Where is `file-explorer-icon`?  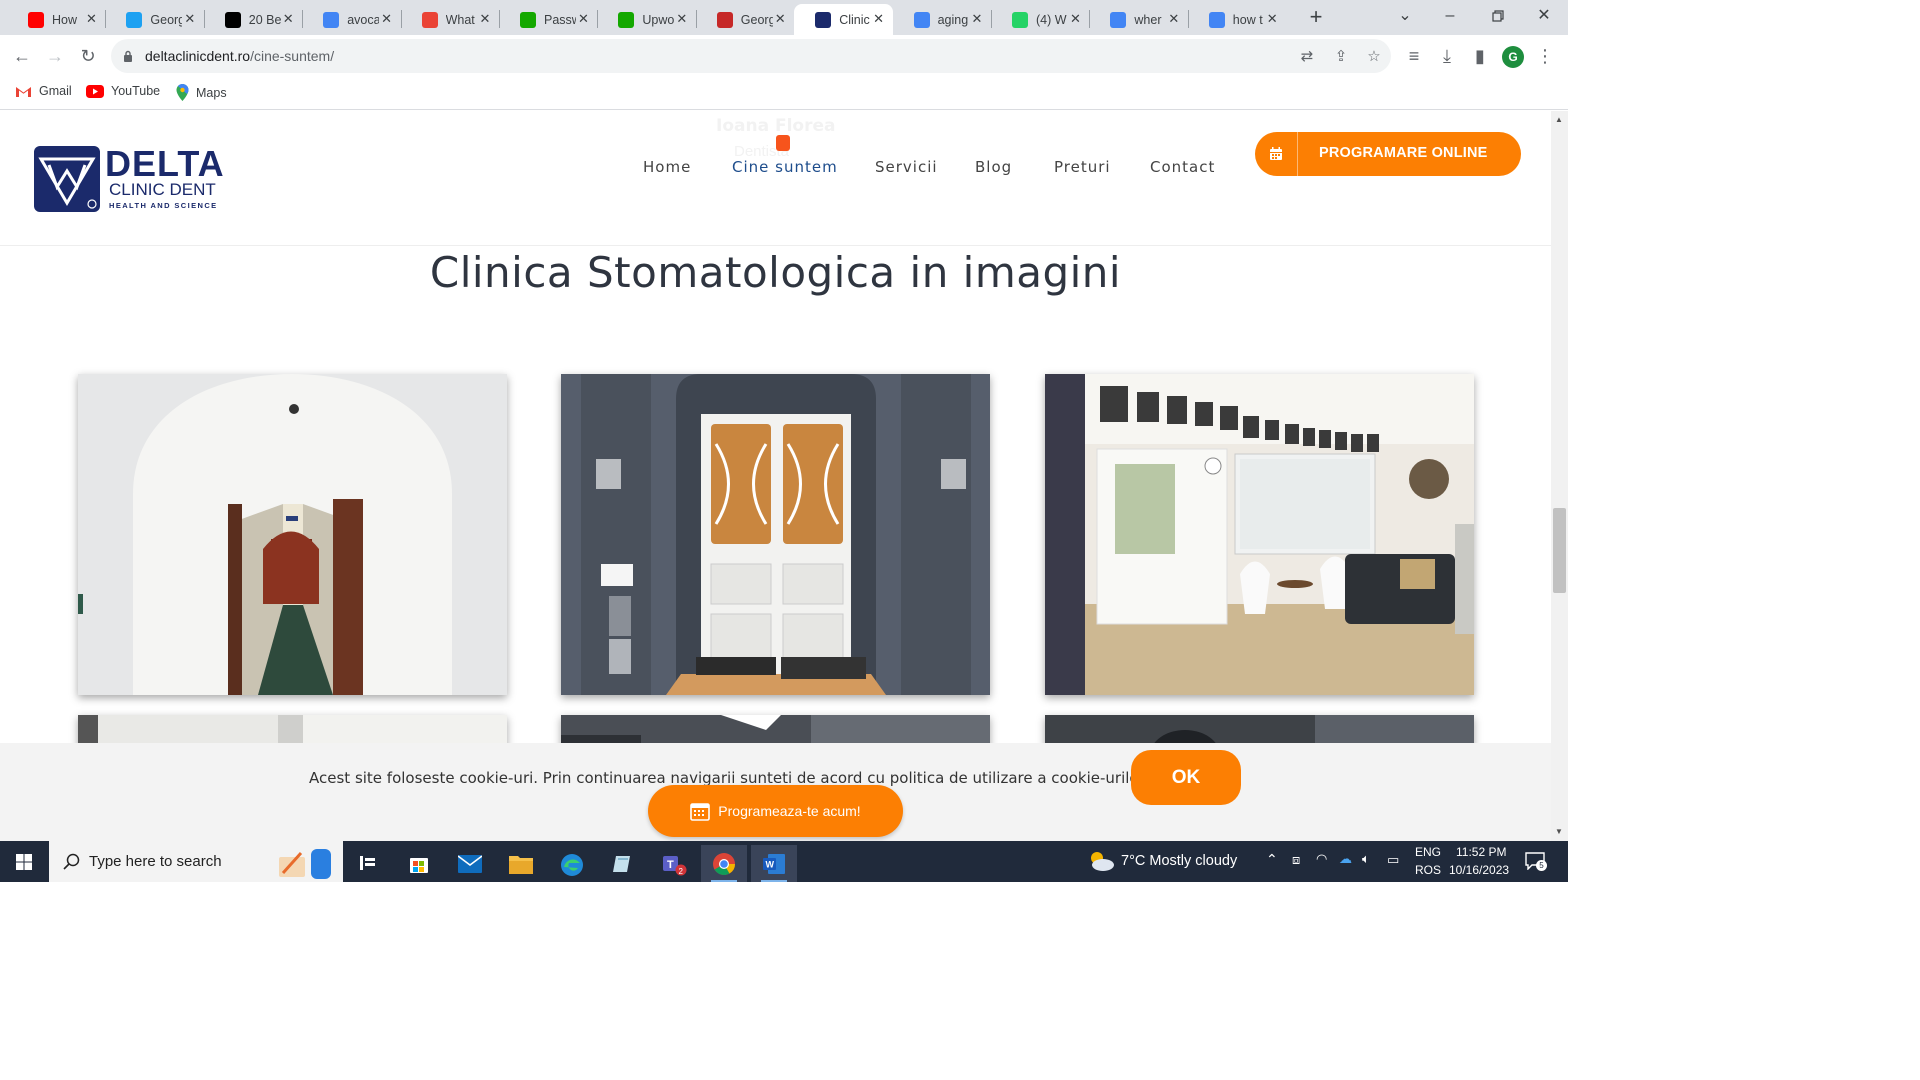
file-explorer-icon is located at coordinates (521, 863).